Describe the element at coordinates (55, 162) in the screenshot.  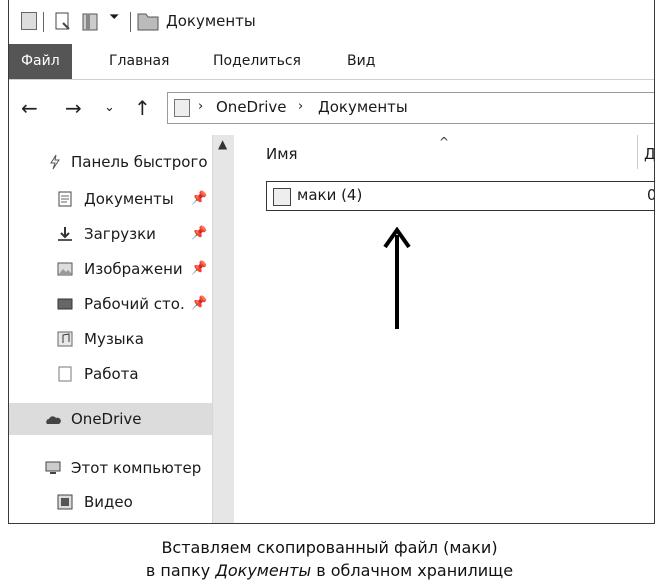
I see `quick-access-icon` at that location.